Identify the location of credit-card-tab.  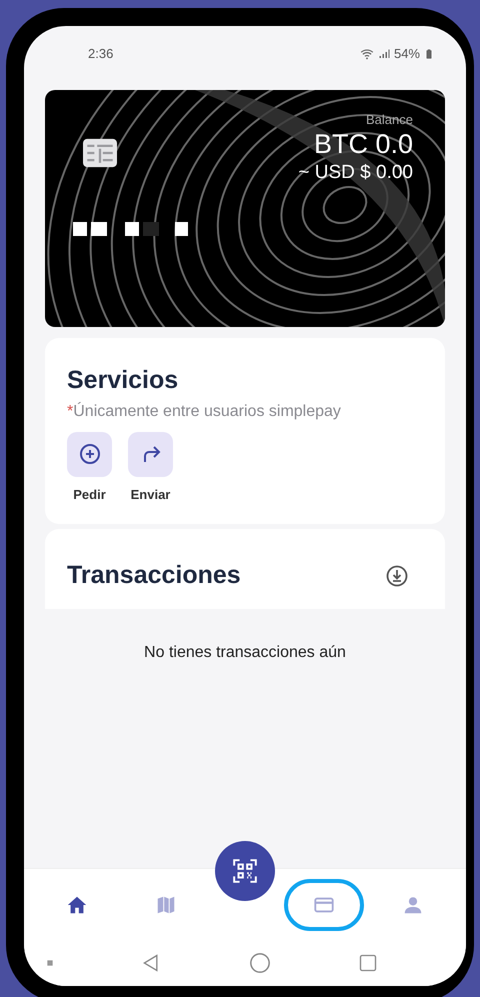
(324, 904).